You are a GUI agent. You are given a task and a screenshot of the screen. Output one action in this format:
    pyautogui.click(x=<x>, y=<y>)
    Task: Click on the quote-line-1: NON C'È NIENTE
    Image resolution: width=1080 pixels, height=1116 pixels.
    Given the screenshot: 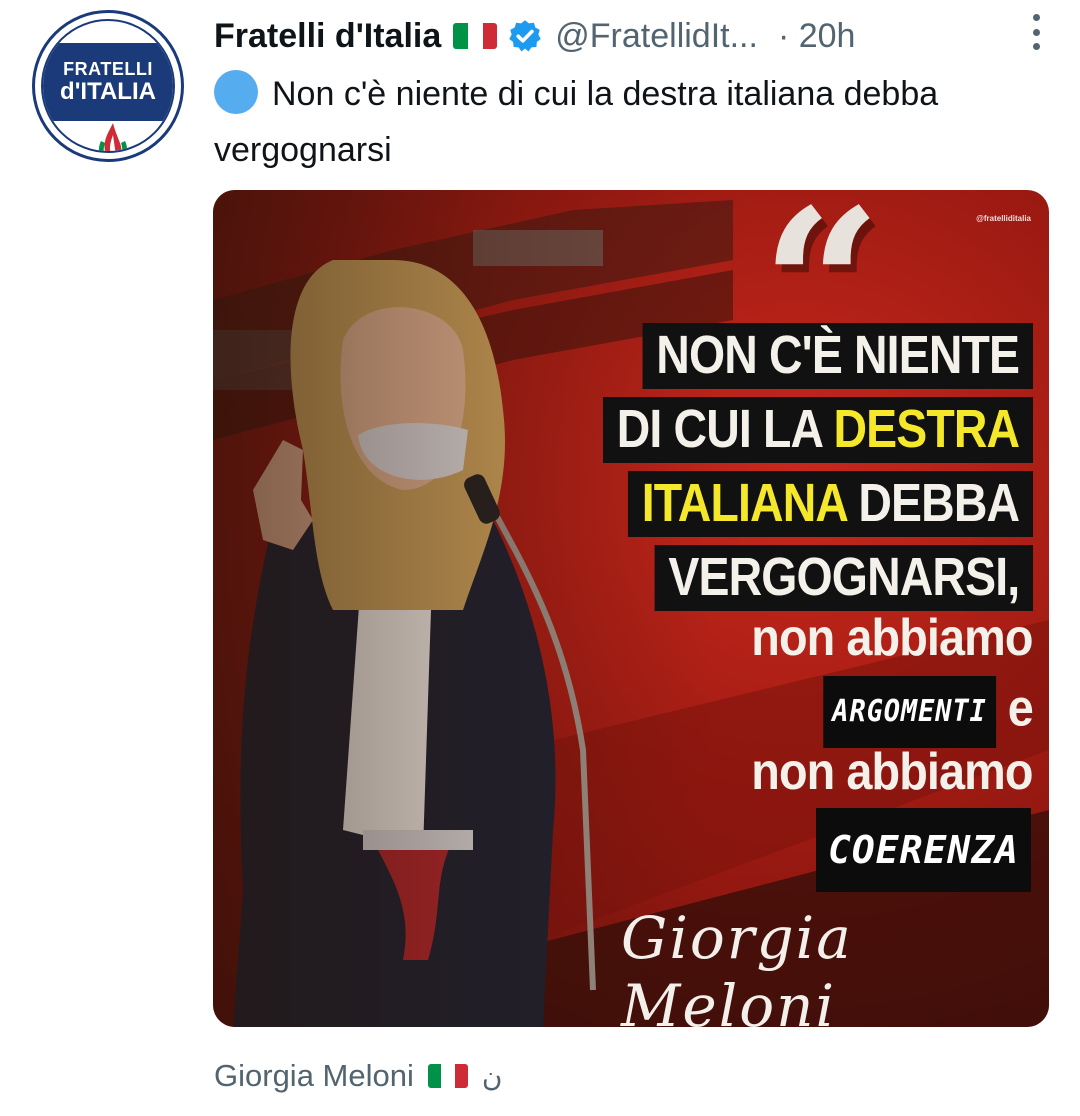 What is the action you would take?
    pyautogui.click(x=837, y=356)
    